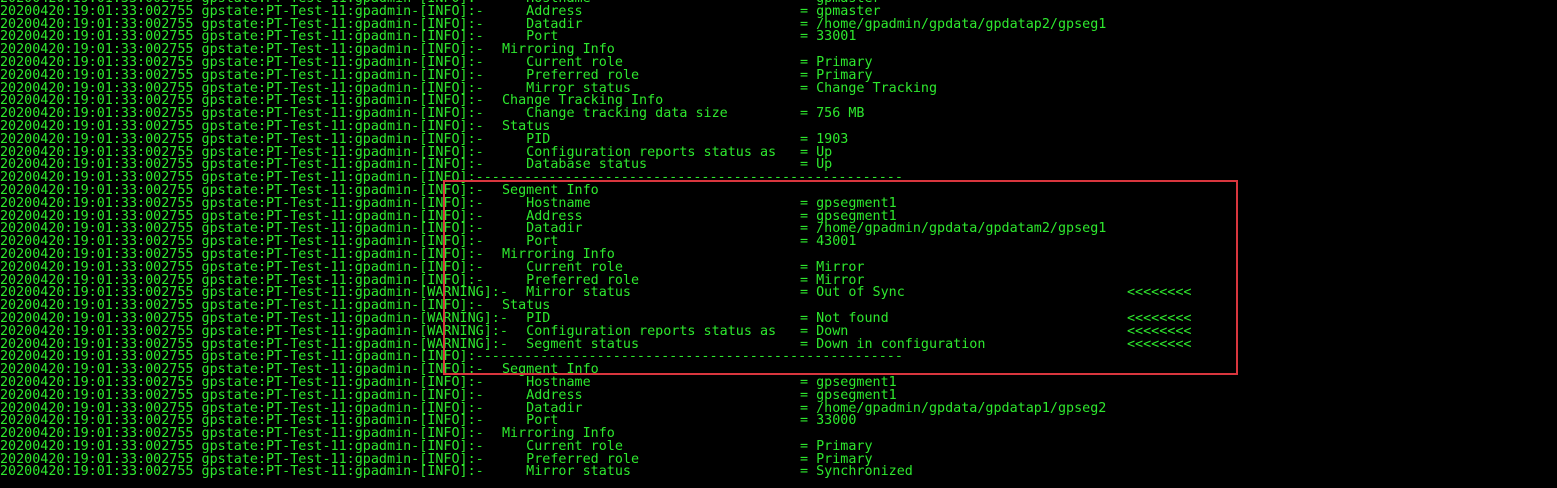 This screenshot has width=1557, height=488. I want to click on log-label: Mirror status, so click(566, 472).